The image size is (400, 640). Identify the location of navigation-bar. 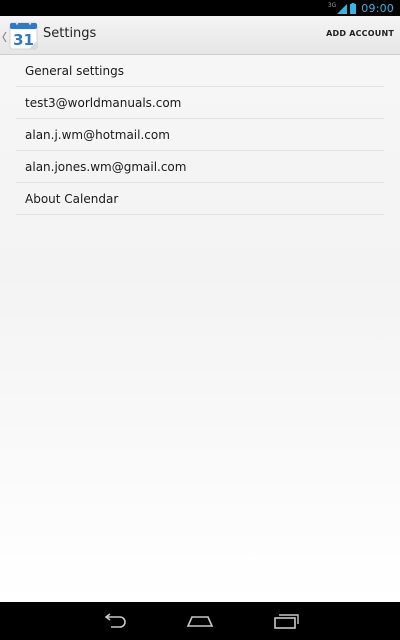
(200, 621).